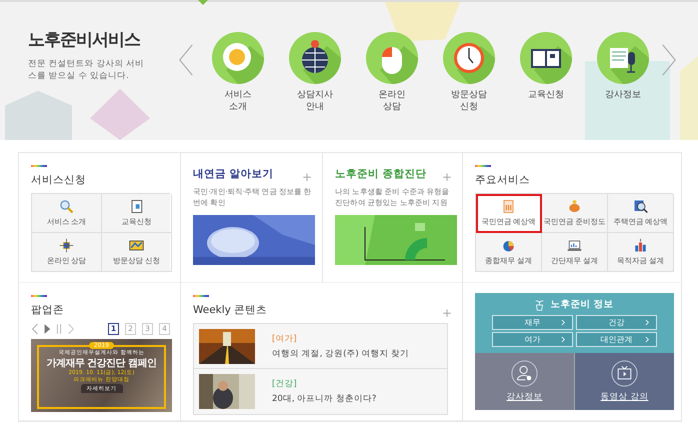 The height and width of the screenshot is (425, 698). What do you see at coordinates (233, 174) in the screenshot?
I see `section-title: 내연금 알아보기` at bounding box center [233, 174].